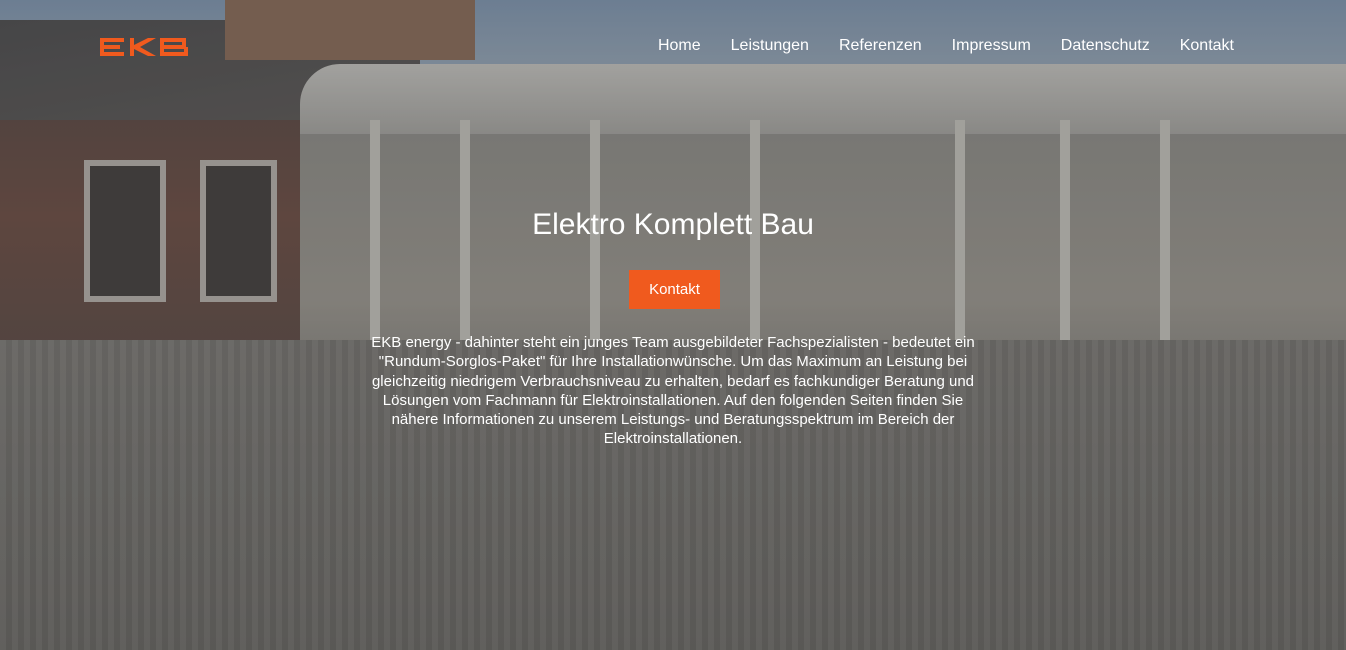 The height and width of the screenshot is (650, 1346). Describe the element at coordinates (674, 289) in the screenshot. I see `contact-button: Kontakt` at that location.